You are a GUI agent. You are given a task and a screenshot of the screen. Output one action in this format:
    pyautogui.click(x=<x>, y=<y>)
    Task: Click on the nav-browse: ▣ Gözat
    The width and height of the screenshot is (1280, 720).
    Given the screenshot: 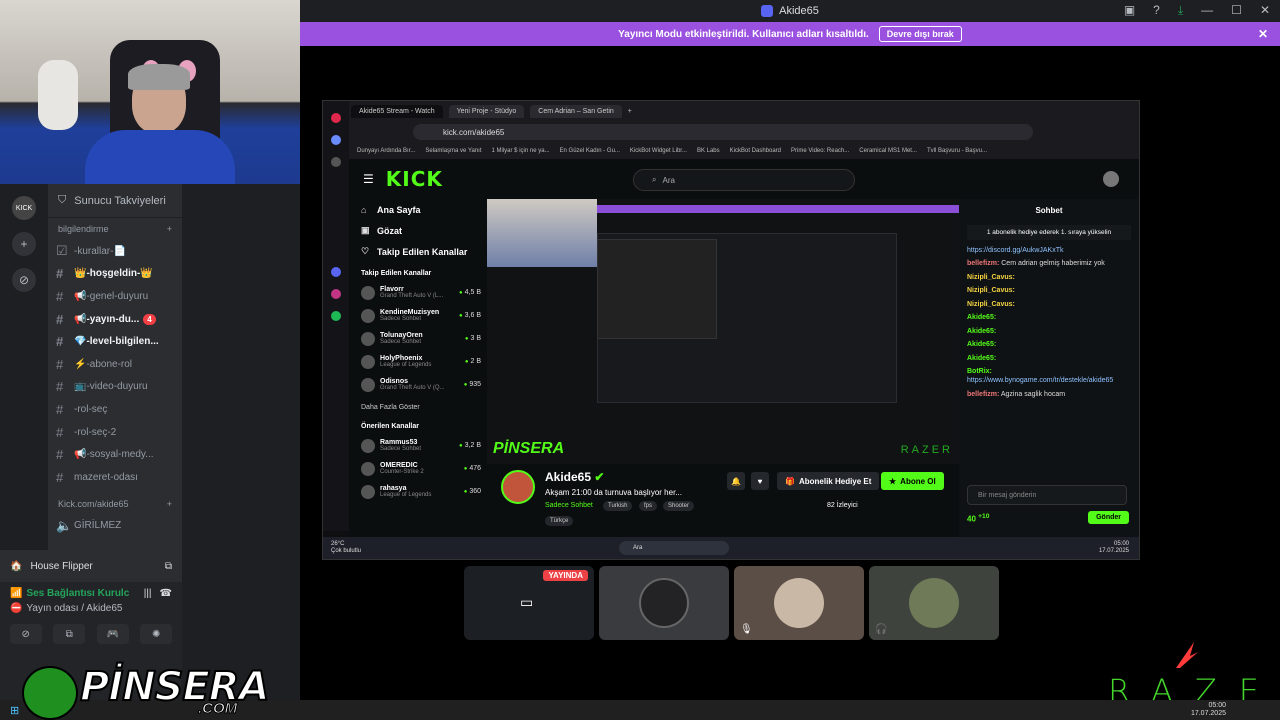 What is the action you would take?
    pyautogui.click(x=418, y=230)
    